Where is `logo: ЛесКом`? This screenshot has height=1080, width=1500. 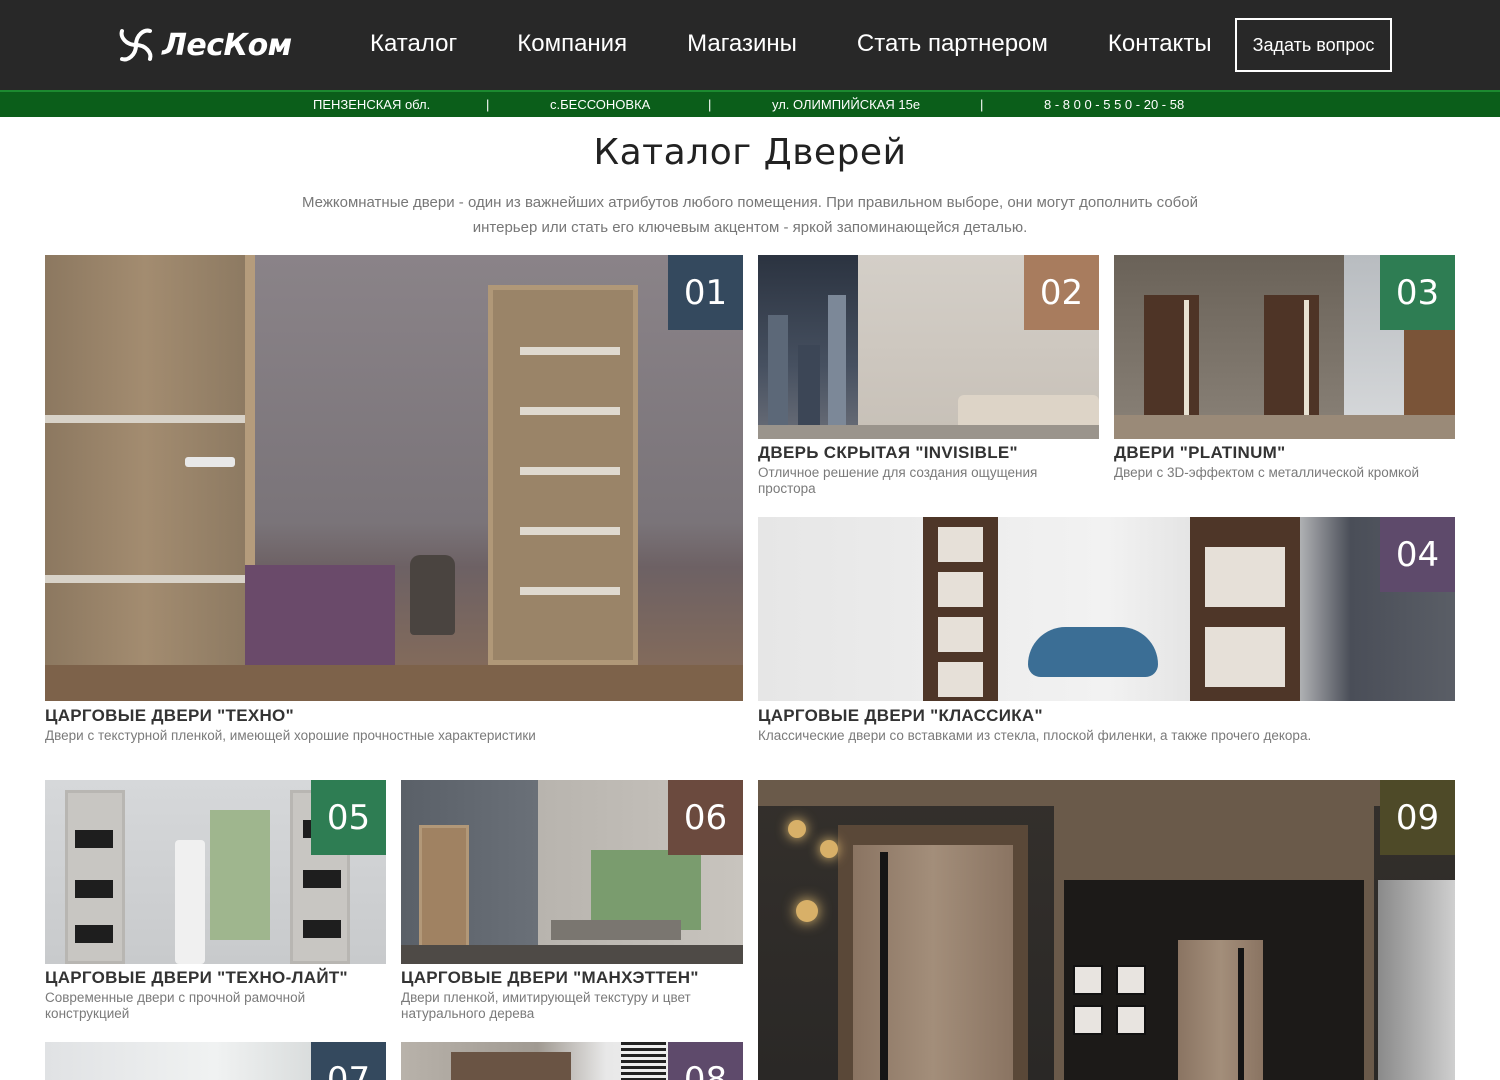
logo: ЛесКом is located at coordinates (203, 45).